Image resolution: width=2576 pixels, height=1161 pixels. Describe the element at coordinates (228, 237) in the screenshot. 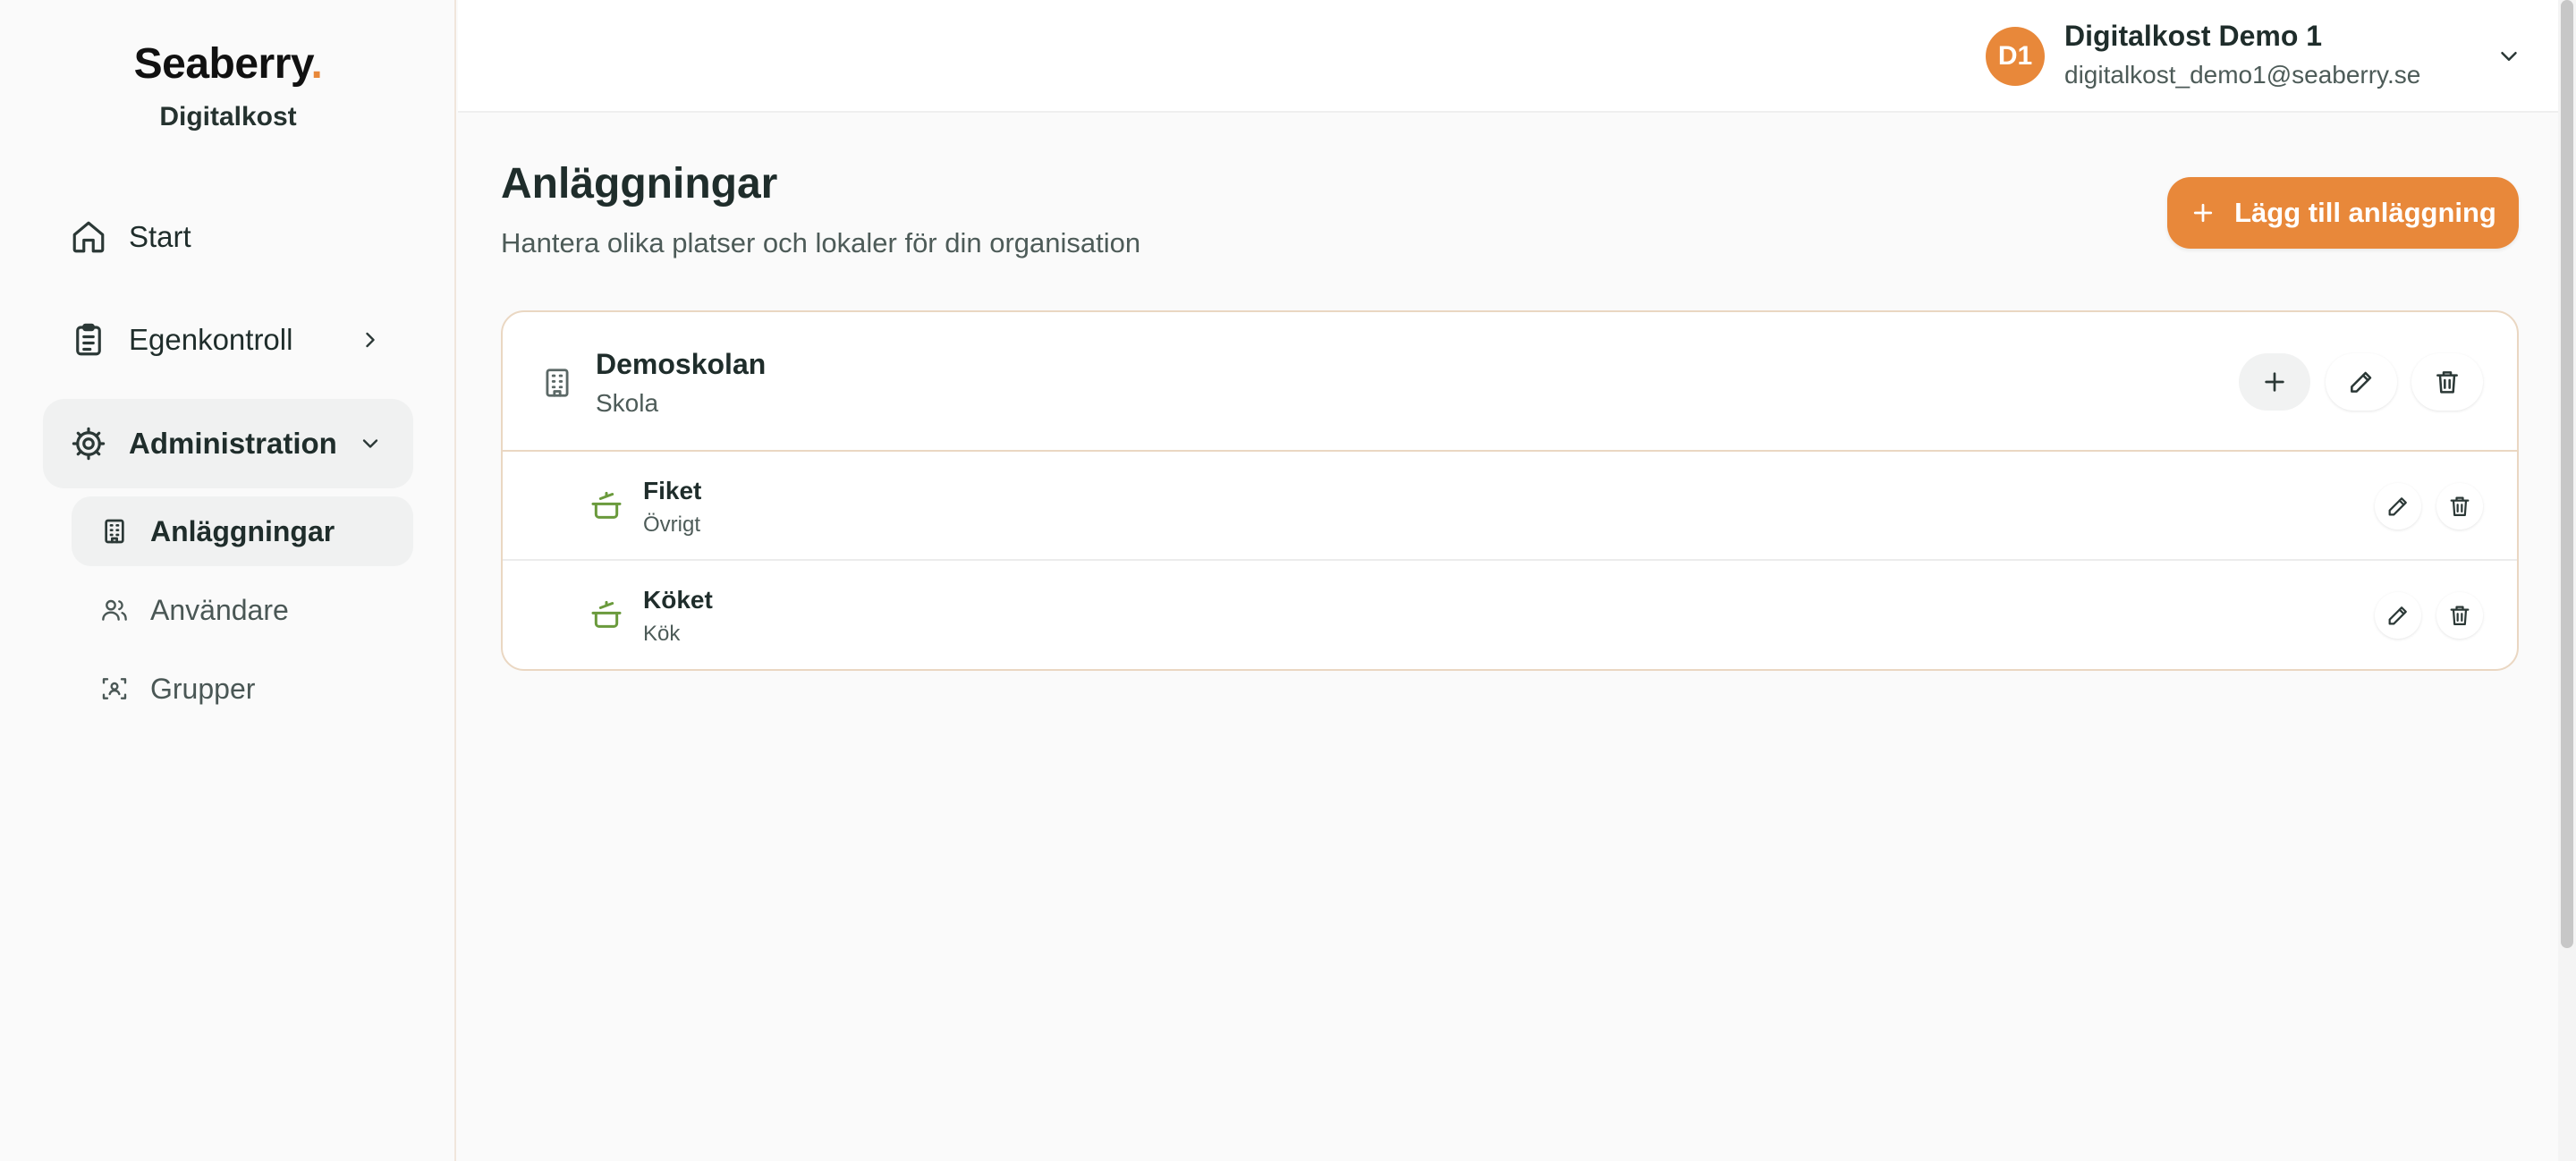

I see `sidebar-item-start: Start` at that location.